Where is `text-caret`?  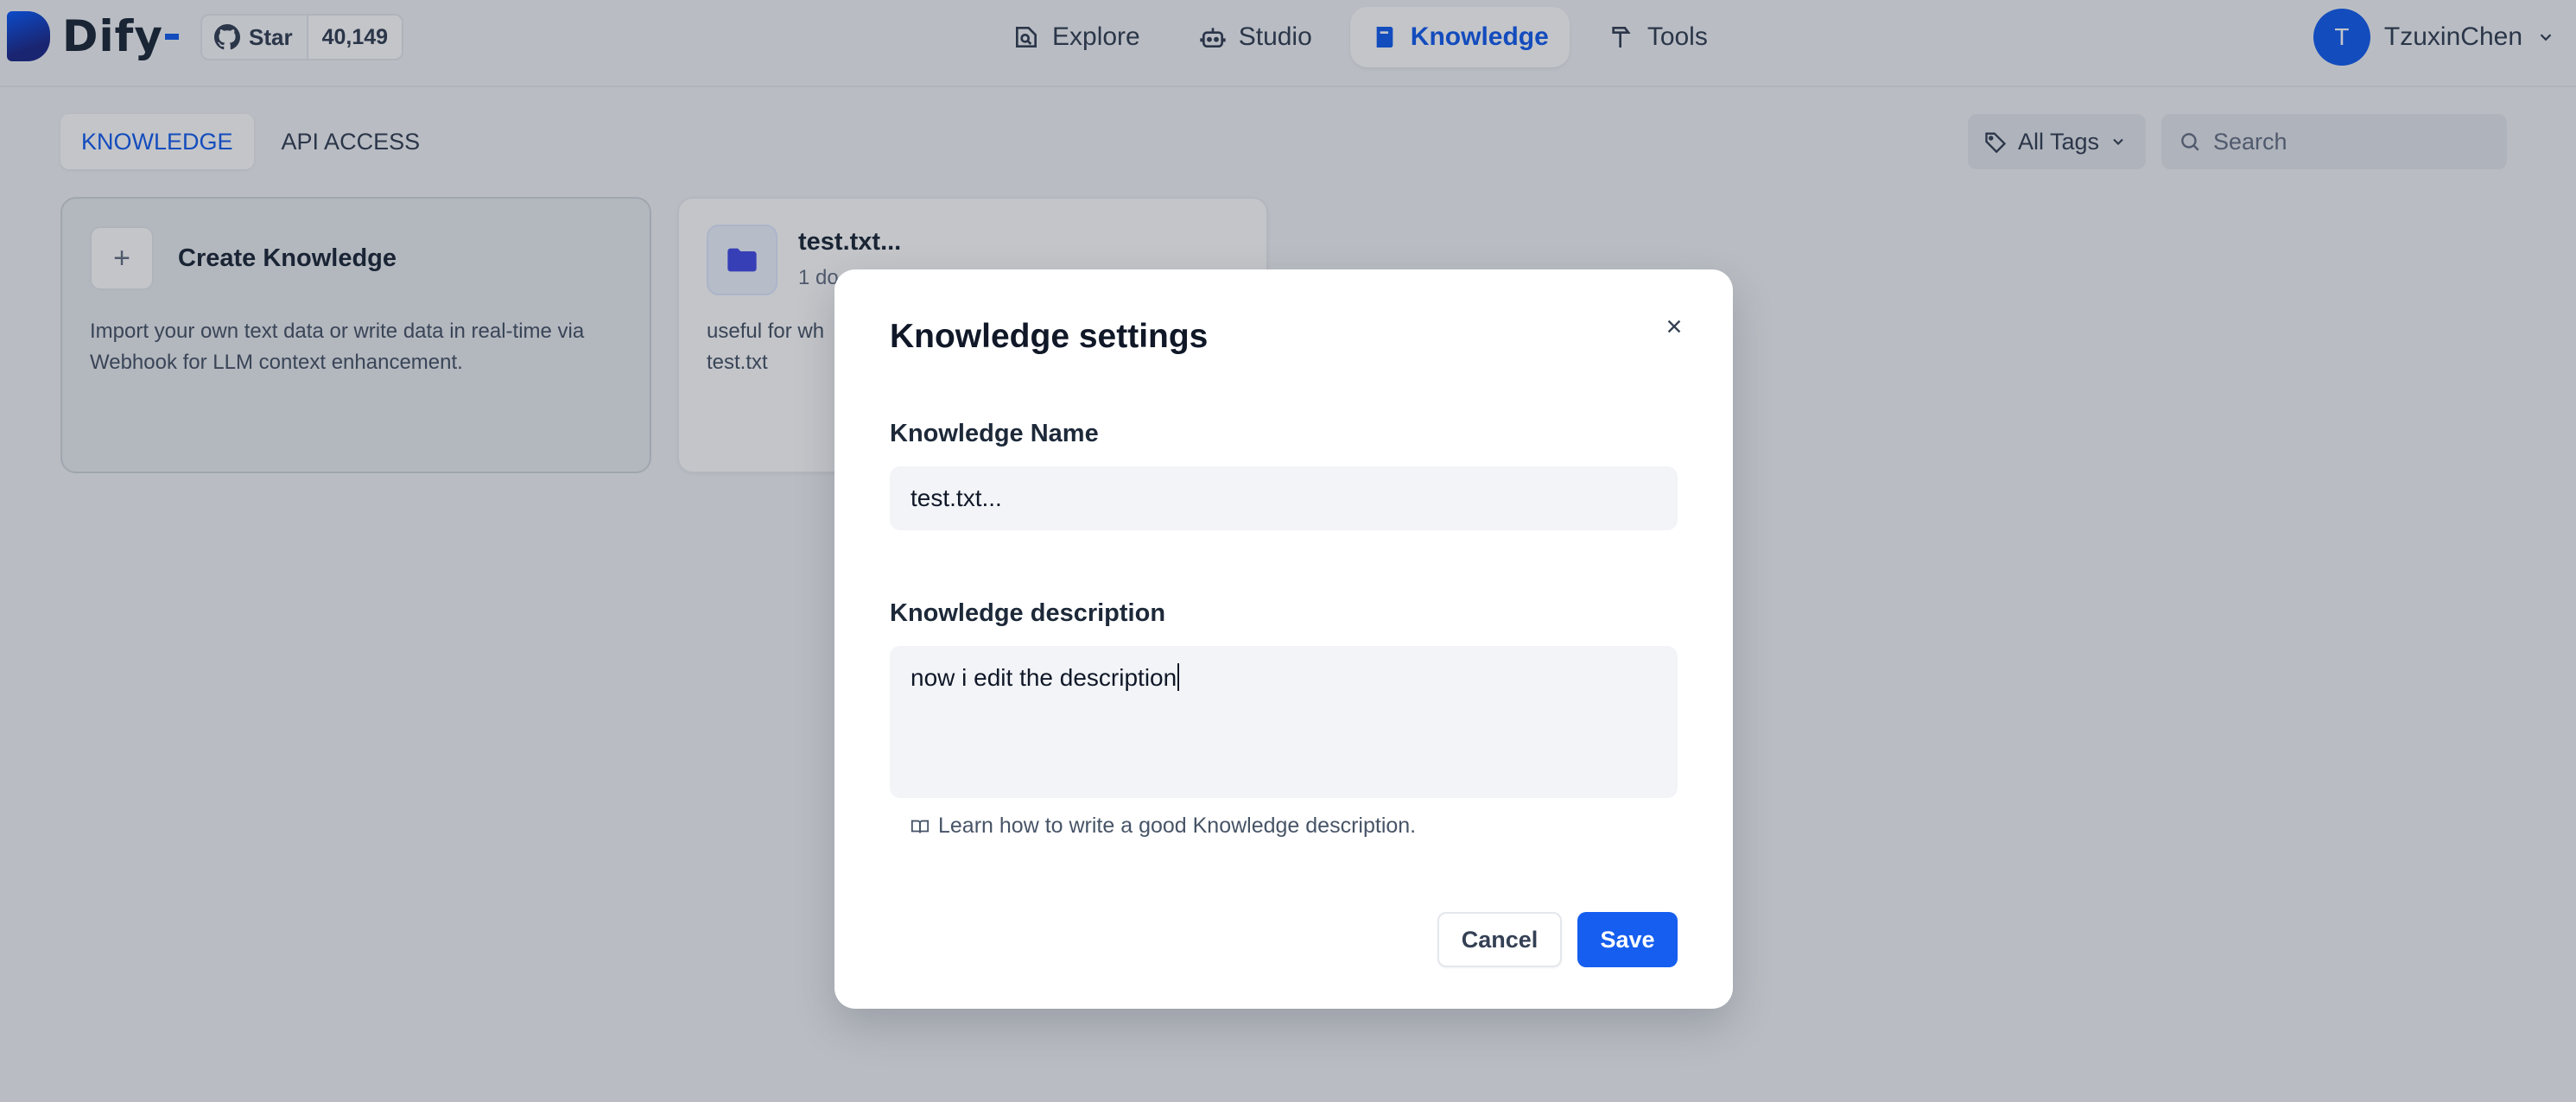
text-caret is located at coordinates (1178, 677).